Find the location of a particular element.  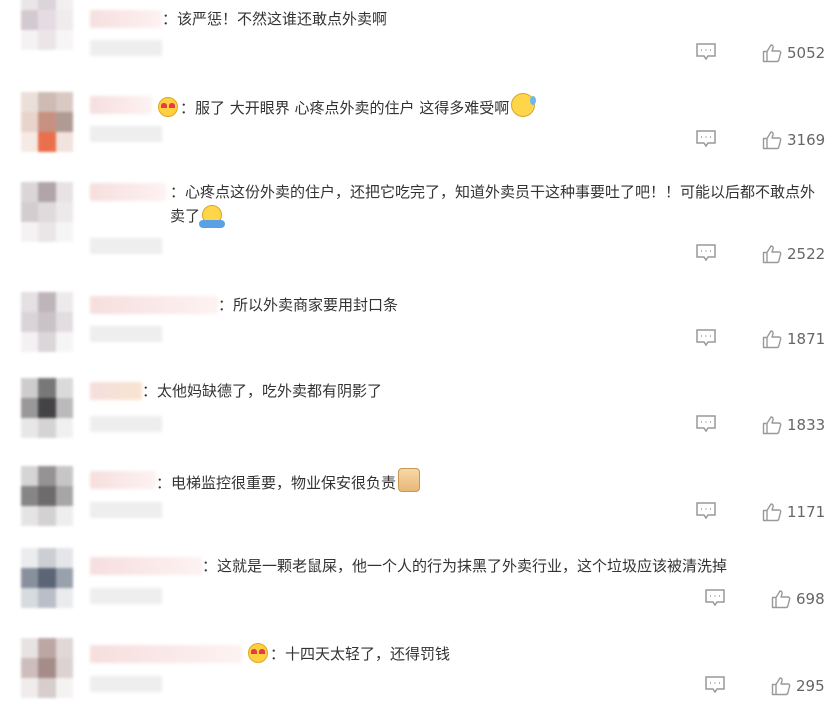

comment-text: ：电梯监控很重要，物业保安很负责 is located at coordinates (289, 481).